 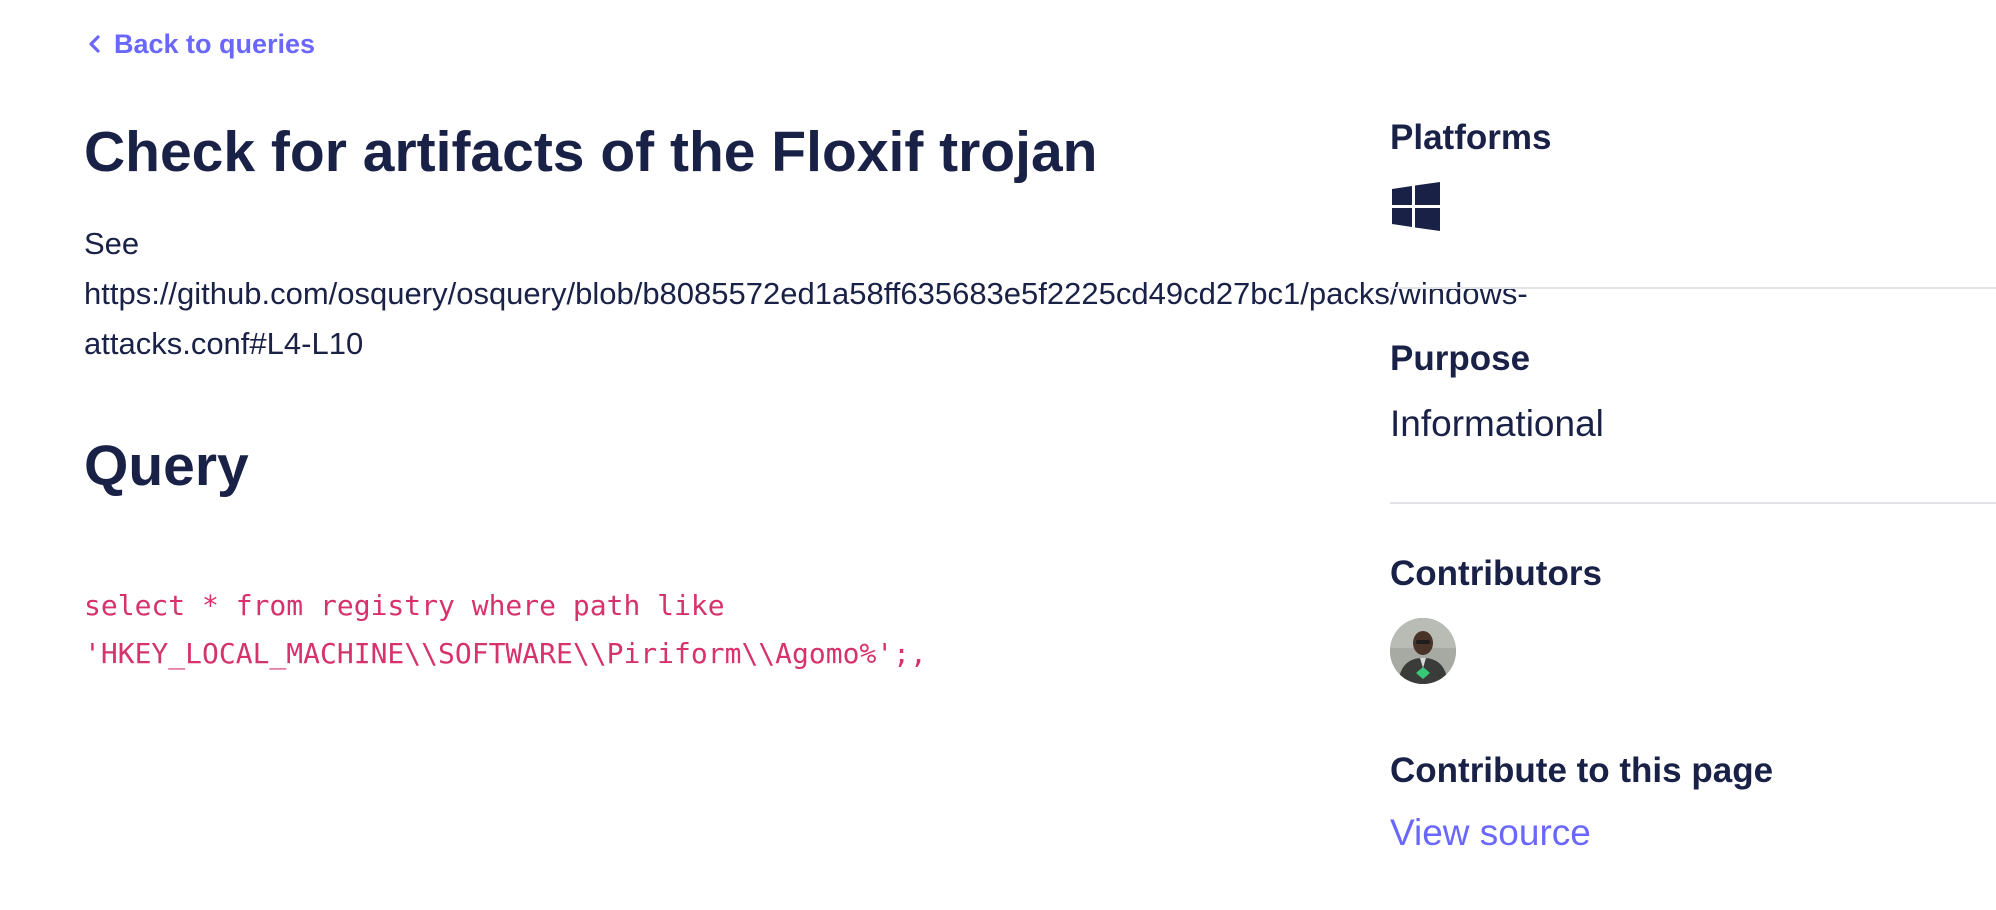 I want to click on contributor-avatar, so click(x=1423, y=651).